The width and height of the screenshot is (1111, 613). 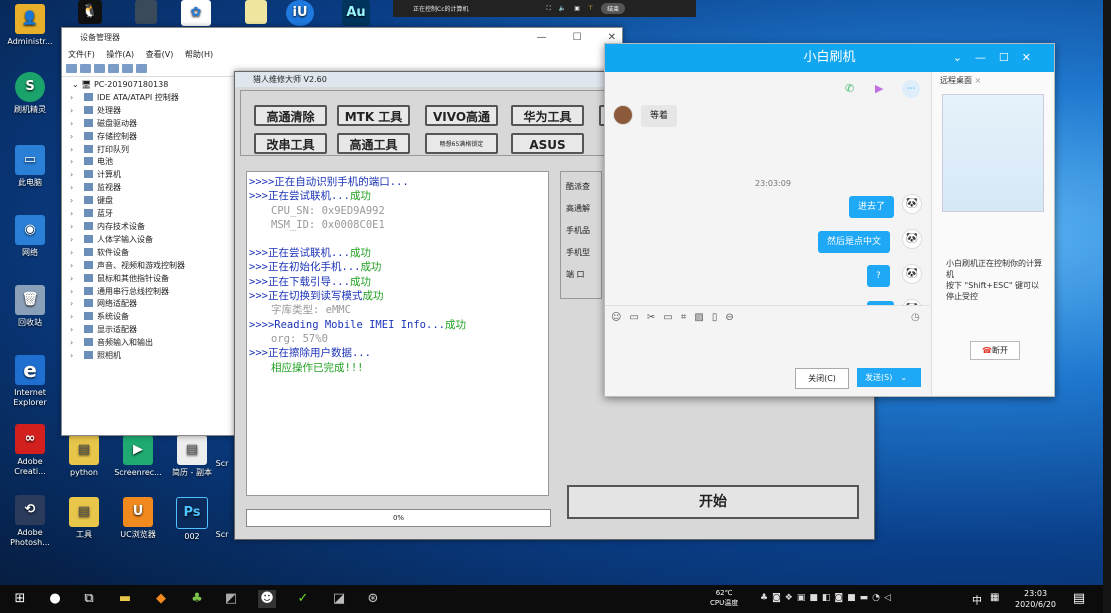 I want to click on volume-icon: 🔈, so click(x=562, y=8).